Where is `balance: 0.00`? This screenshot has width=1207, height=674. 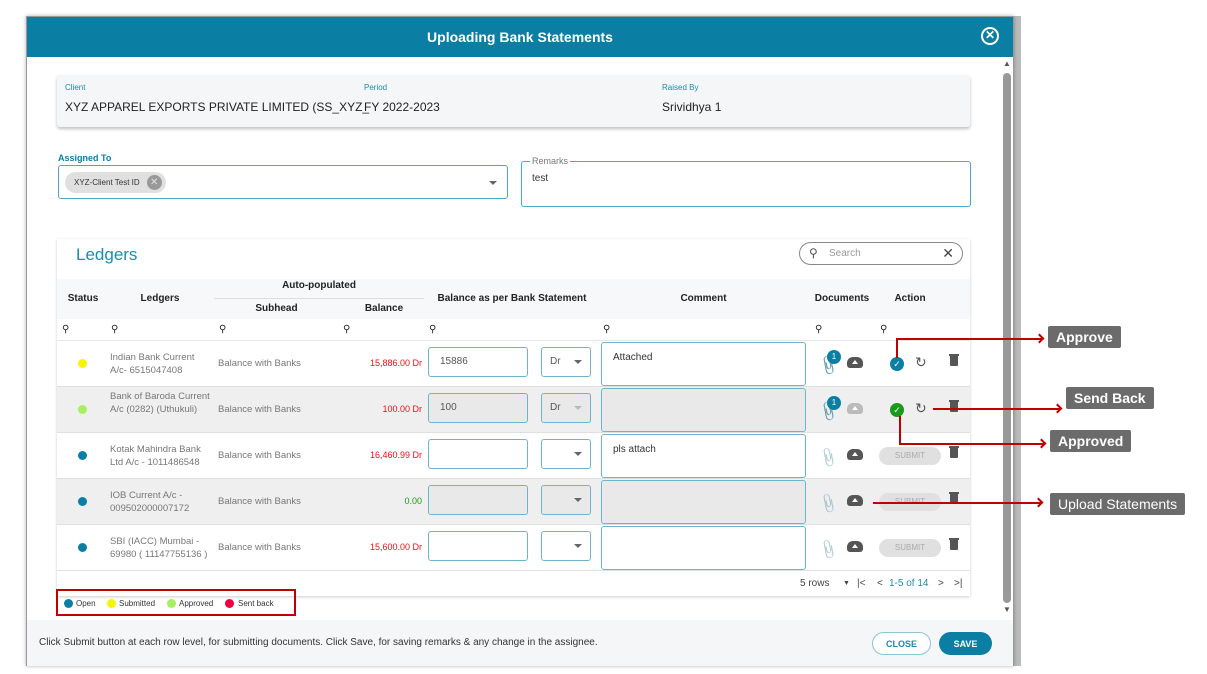 balance: 0.00 is located at coordinates (413, 501).